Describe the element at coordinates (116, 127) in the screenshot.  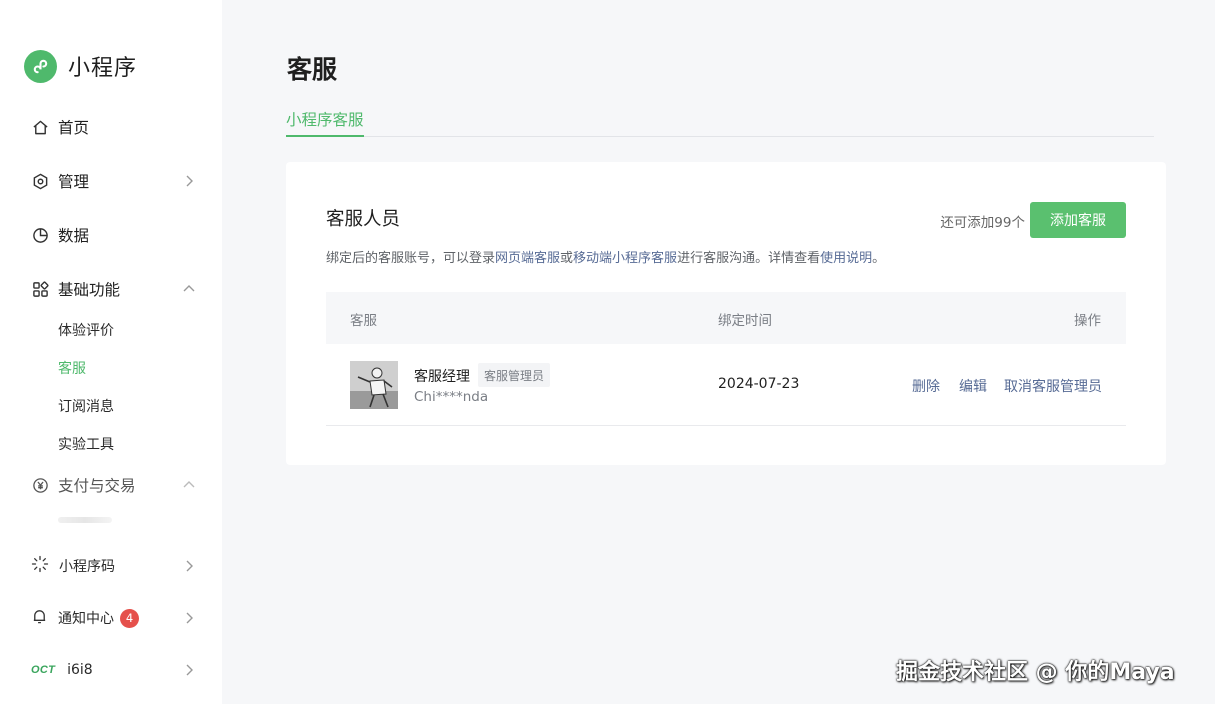
I see `sidebar-item-home: 首页` at that location.